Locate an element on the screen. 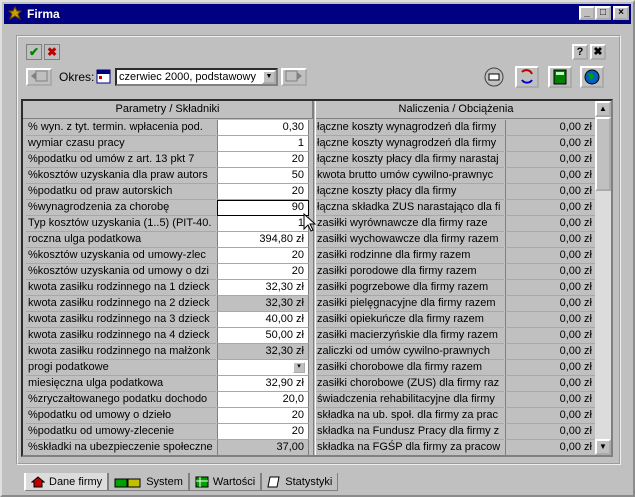 The width and height of the screenshot is (635, 497). parameter-label: kwota zasiłku rodzinnego na 4 dzieck is located at coordinates (121, 336).